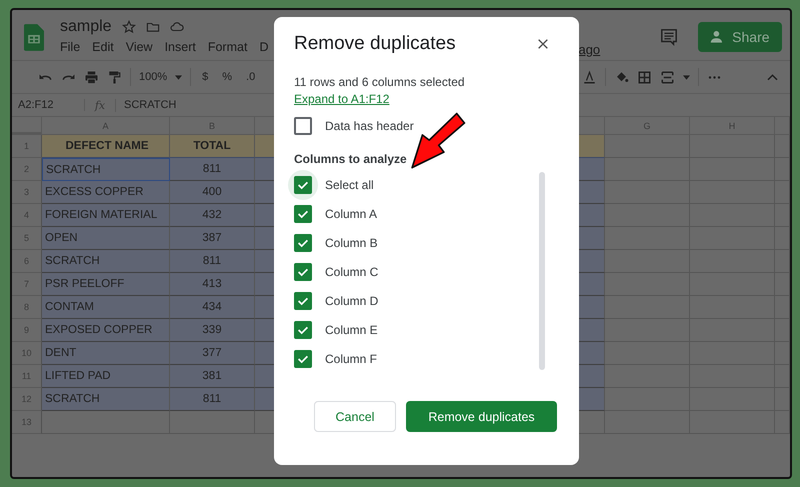 Image resolution: width=800 pixels, height=487 pixels. What do you see at coordinates (212, 284) in the screenshot?
I see `table-cell: 413` at bounding box center [212, 284].